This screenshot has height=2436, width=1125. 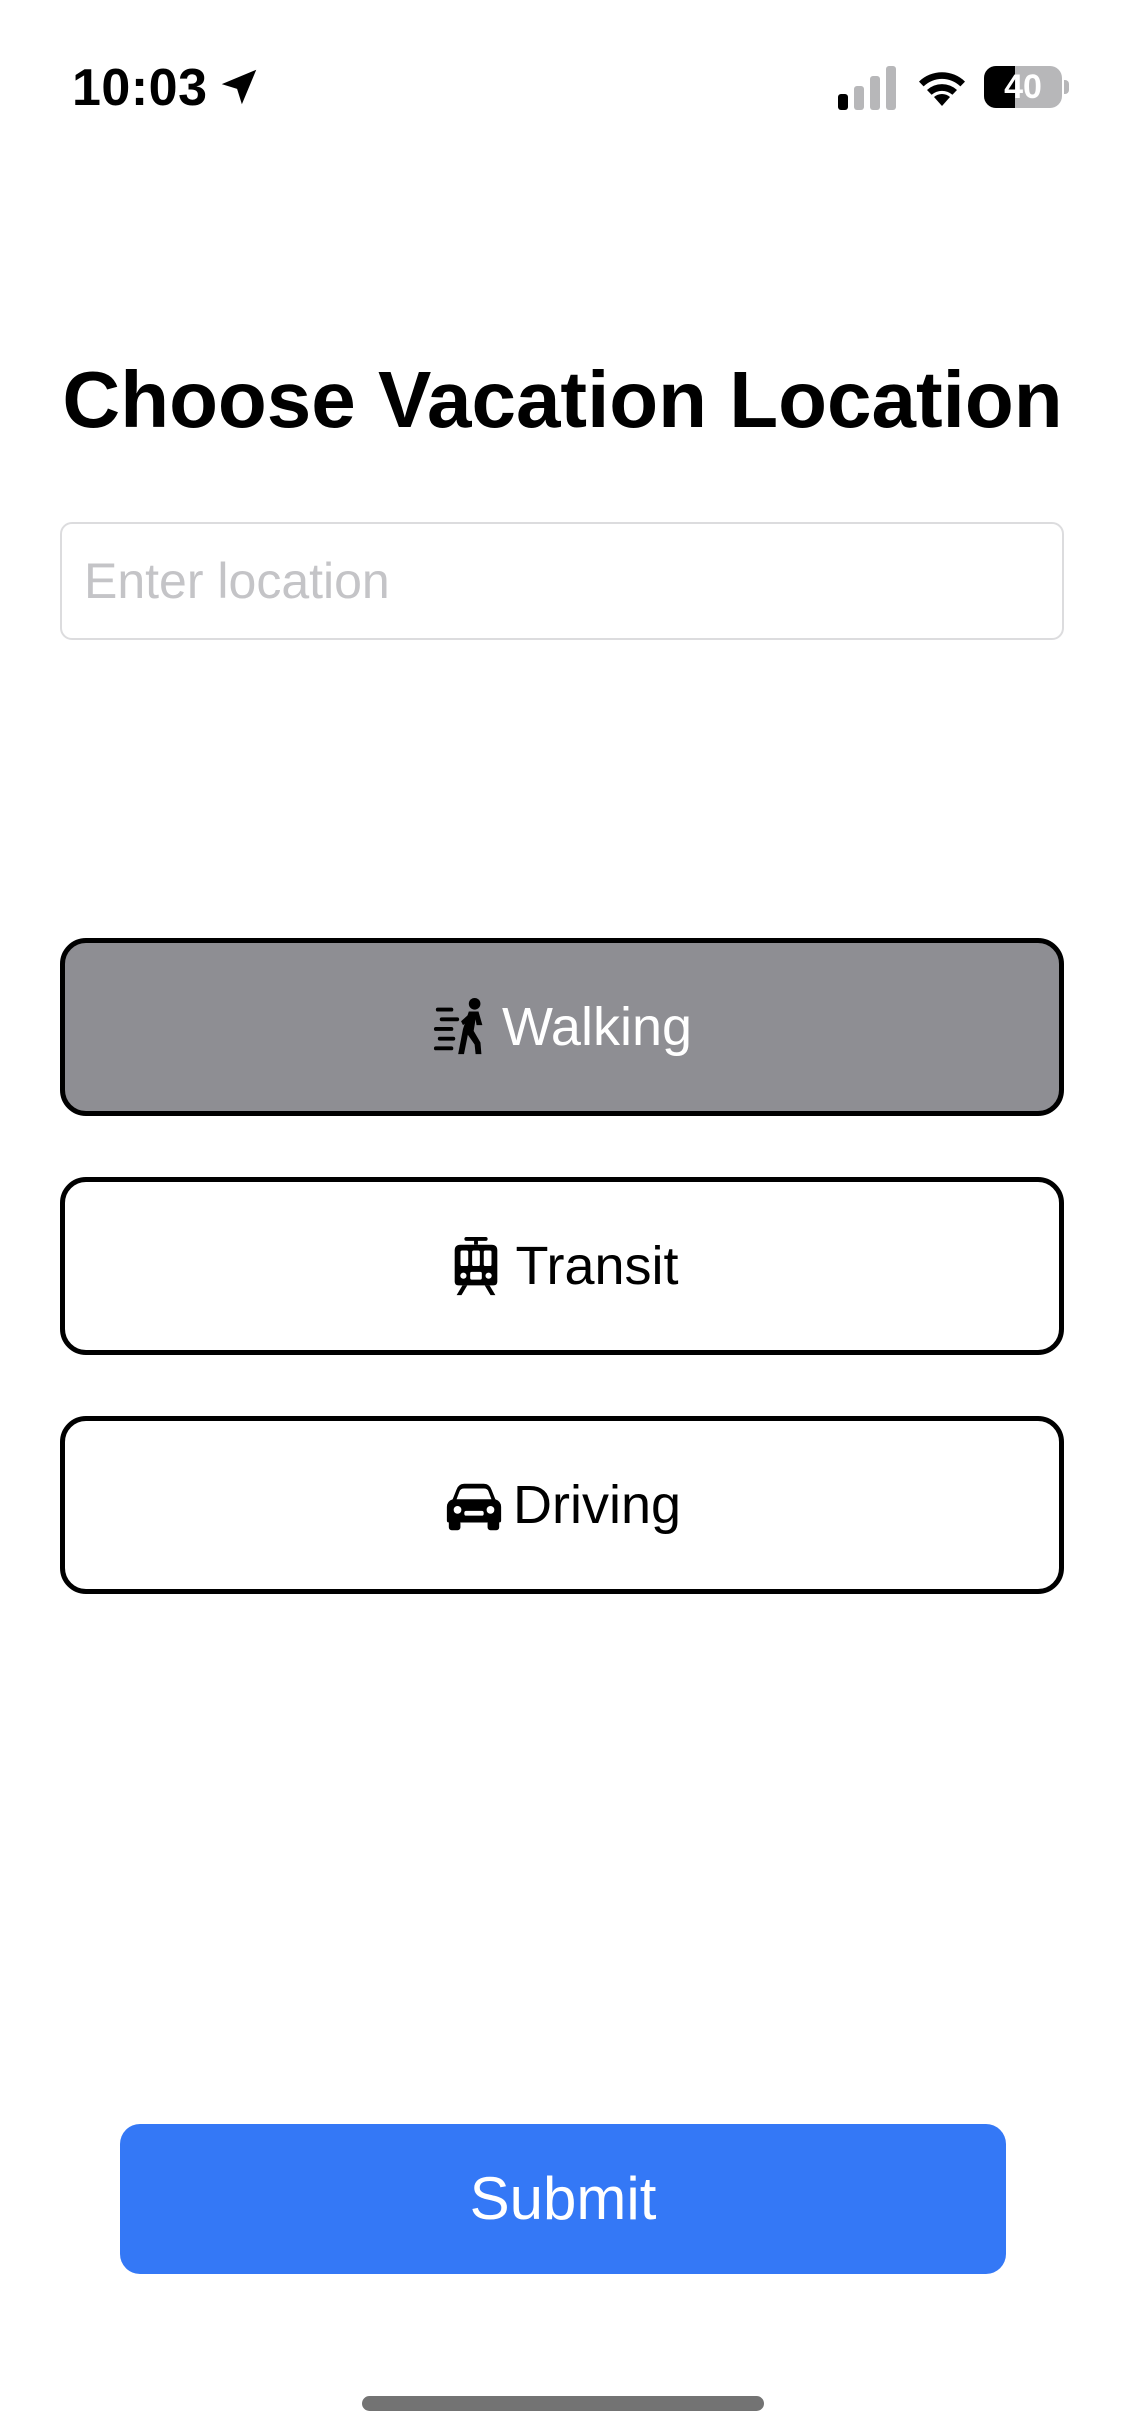 I want to click on battery-percent: 40, so click(x=1023, y=87).